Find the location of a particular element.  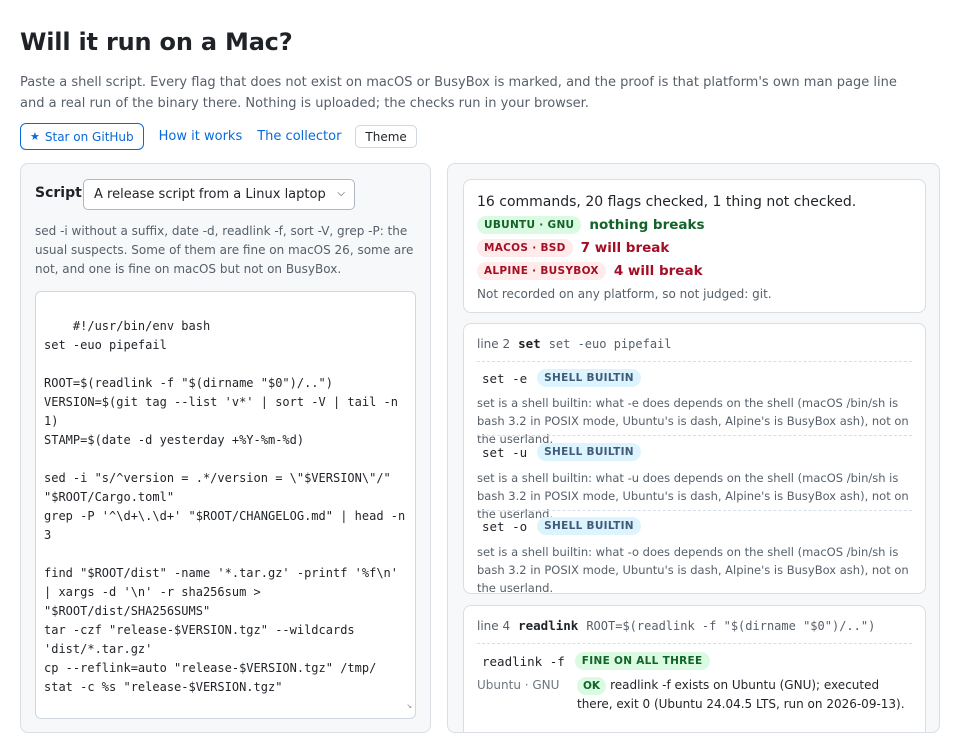

resize-handle-icon: ↘ is located at coordinates (409, 706).